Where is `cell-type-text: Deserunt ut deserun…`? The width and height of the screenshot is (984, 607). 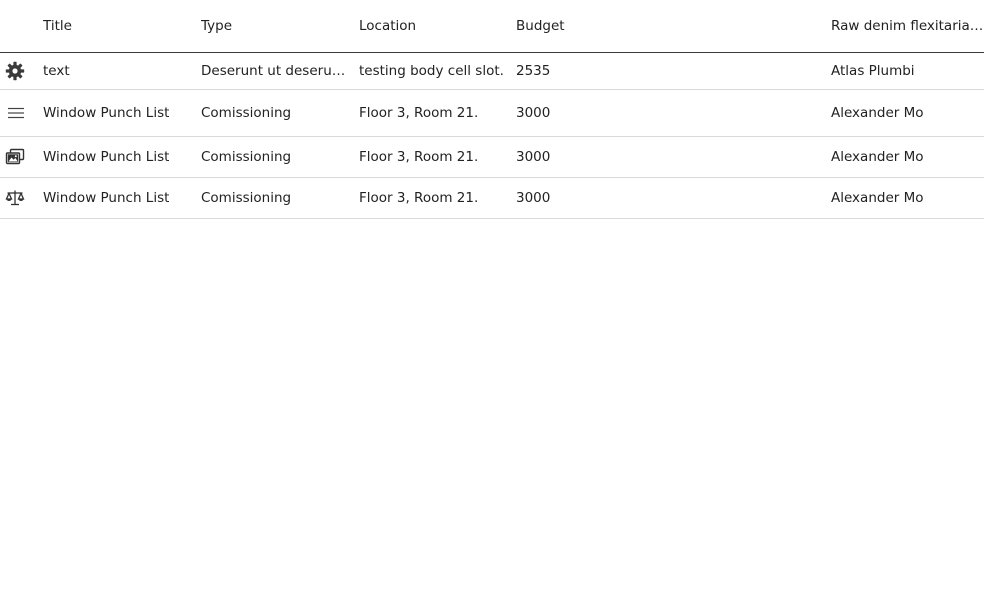
cell-type-text: Deserunt ut deserun… is located at coordinates (274, 70).